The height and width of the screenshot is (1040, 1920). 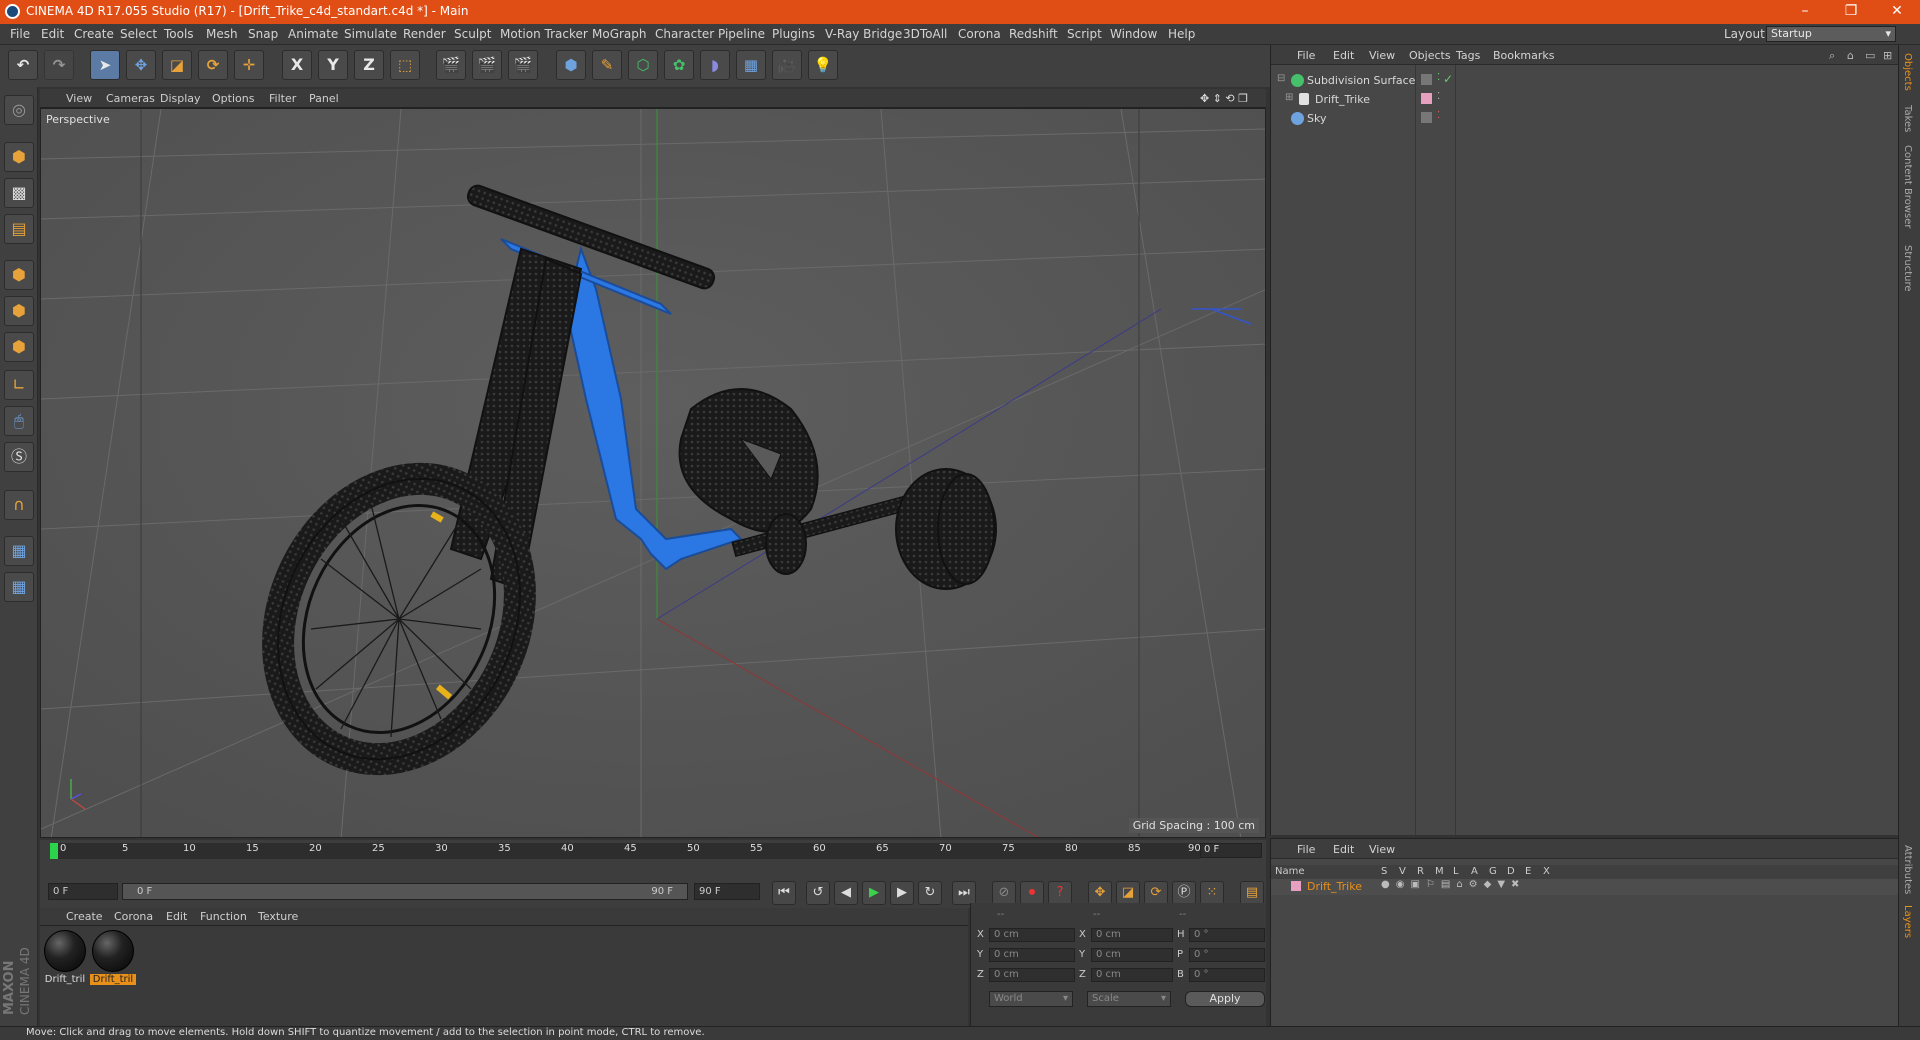 I want to click on material-menu-edit: Edit, so click(x=176, y=916).